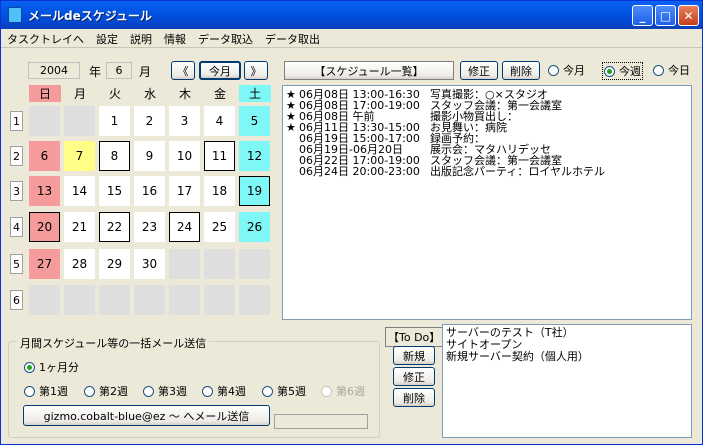  What do you see at coordinates (79, 191) in the screenshot?
I see `calendar-day-cell: 14` at bounding box center [79, 191].